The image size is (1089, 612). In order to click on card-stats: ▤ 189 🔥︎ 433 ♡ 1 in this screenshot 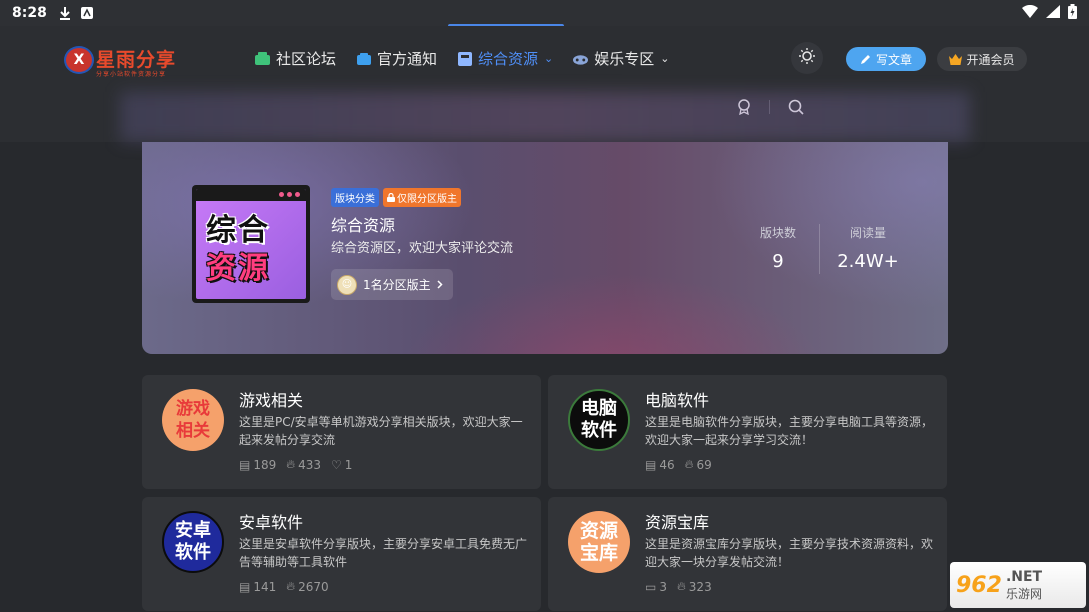, I will do `click(295, 464)`.